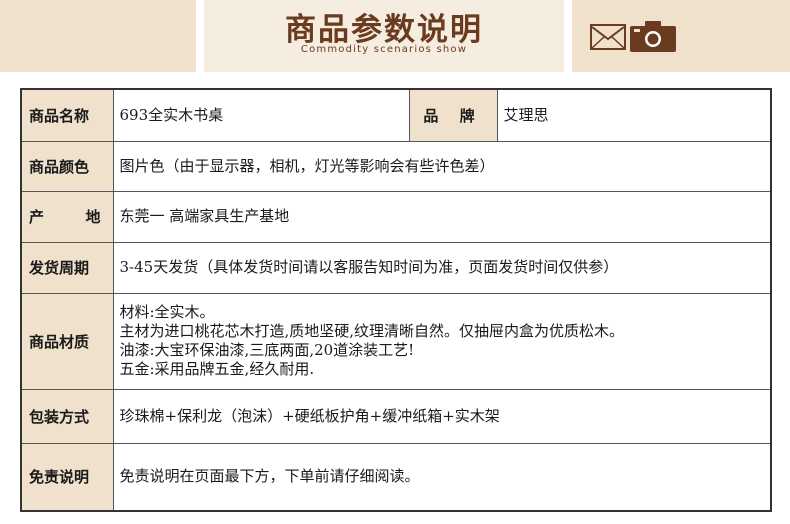 This screenshot has height=524, width=790. I want to click on disclaimer-value: 免责说明在页面最下方，下单前请仔细阅读。, so click(442, 477).